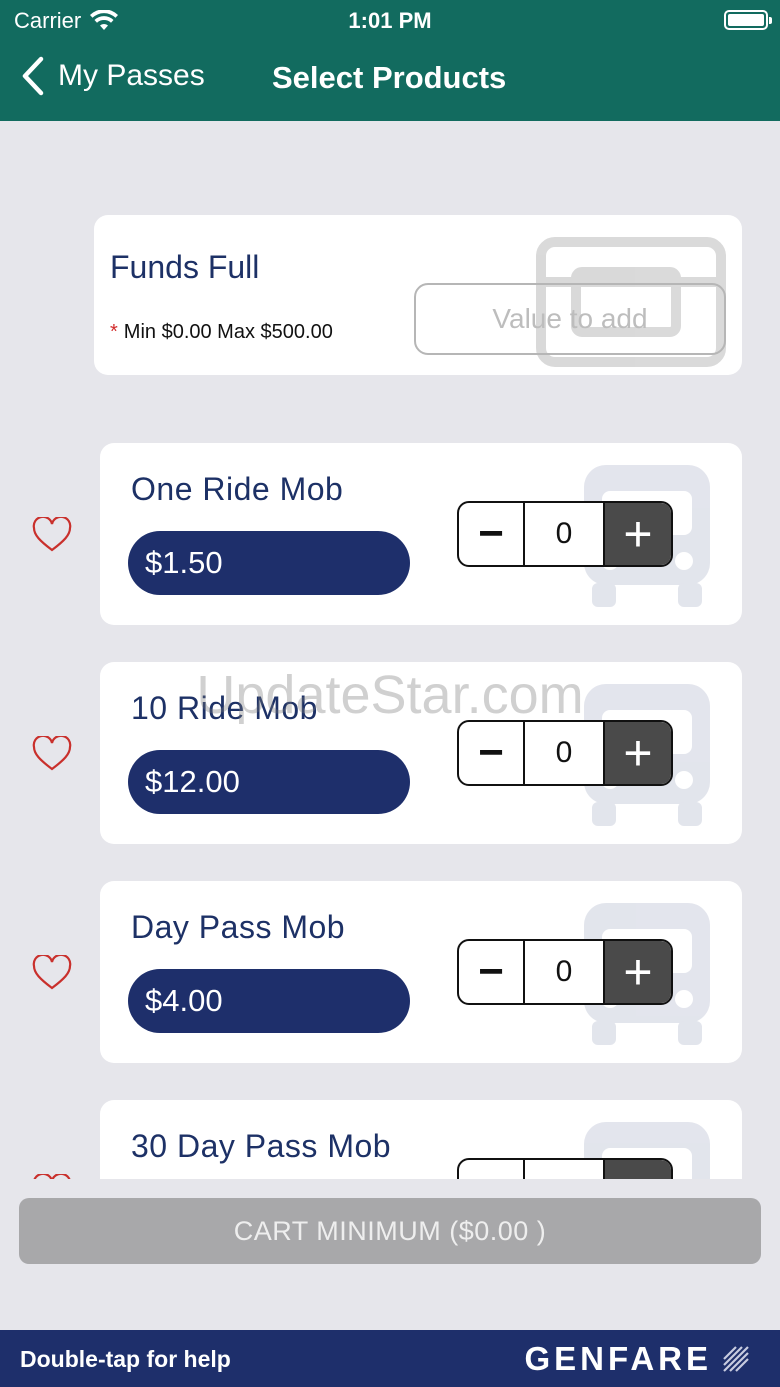 The image size is (780, 1387). I want to click on required-mark: *, so click(114, 332).